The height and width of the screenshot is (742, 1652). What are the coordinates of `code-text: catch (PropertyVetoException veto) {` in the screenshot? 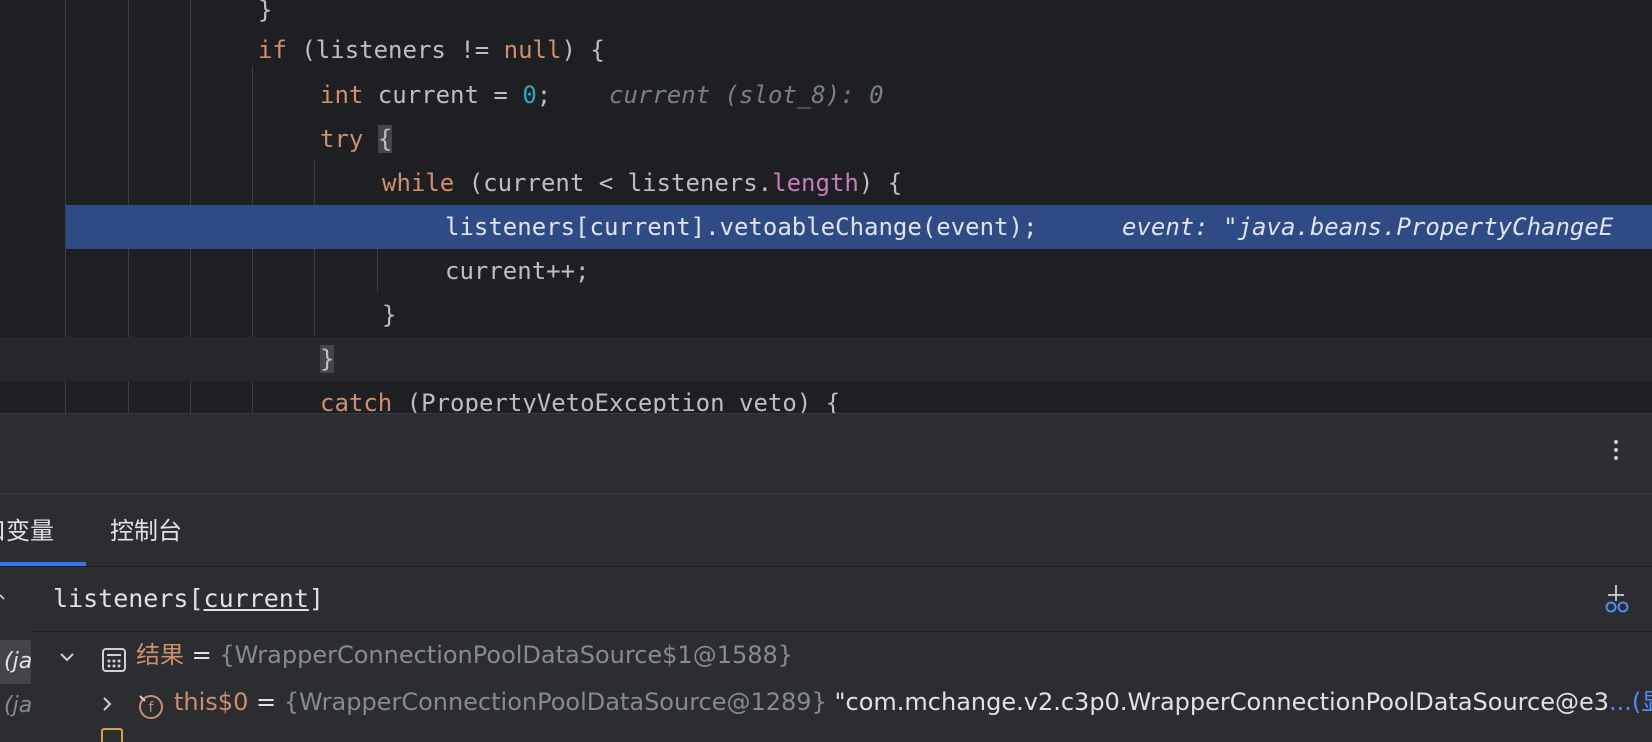 It's located at (580, 397).